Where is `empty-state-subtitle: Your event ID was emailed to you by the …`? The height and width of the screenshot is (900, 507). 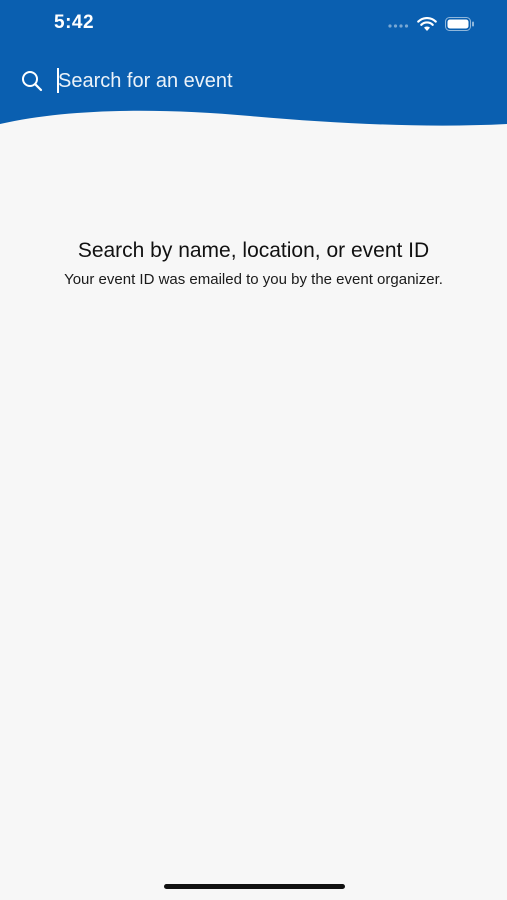
empty-state-subtitle: Your event ID was emailed to you by the … is located at coordinates (253, 279).